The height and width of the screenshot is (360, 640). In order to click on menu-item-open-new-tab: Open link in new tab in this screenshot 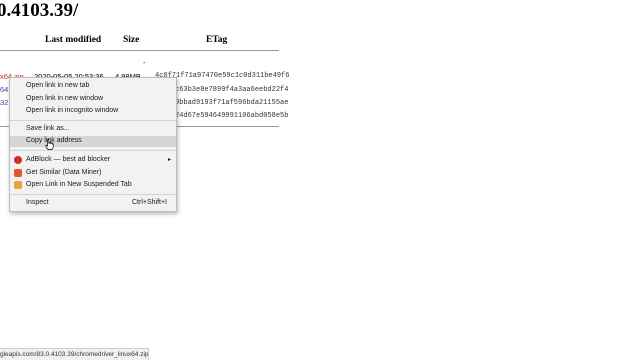, I will do `click(93, 86)`.